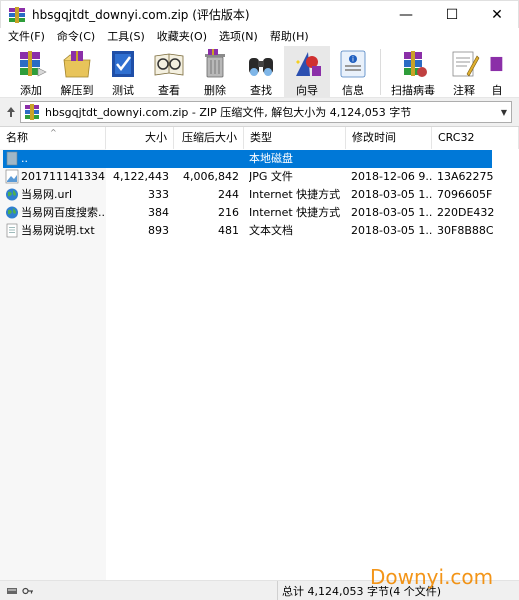 This screenshot has width=519, height=600. Describe the element at coordinates (141, 176) in the screenshot. I see `row-size: 4,122,443` at that location.